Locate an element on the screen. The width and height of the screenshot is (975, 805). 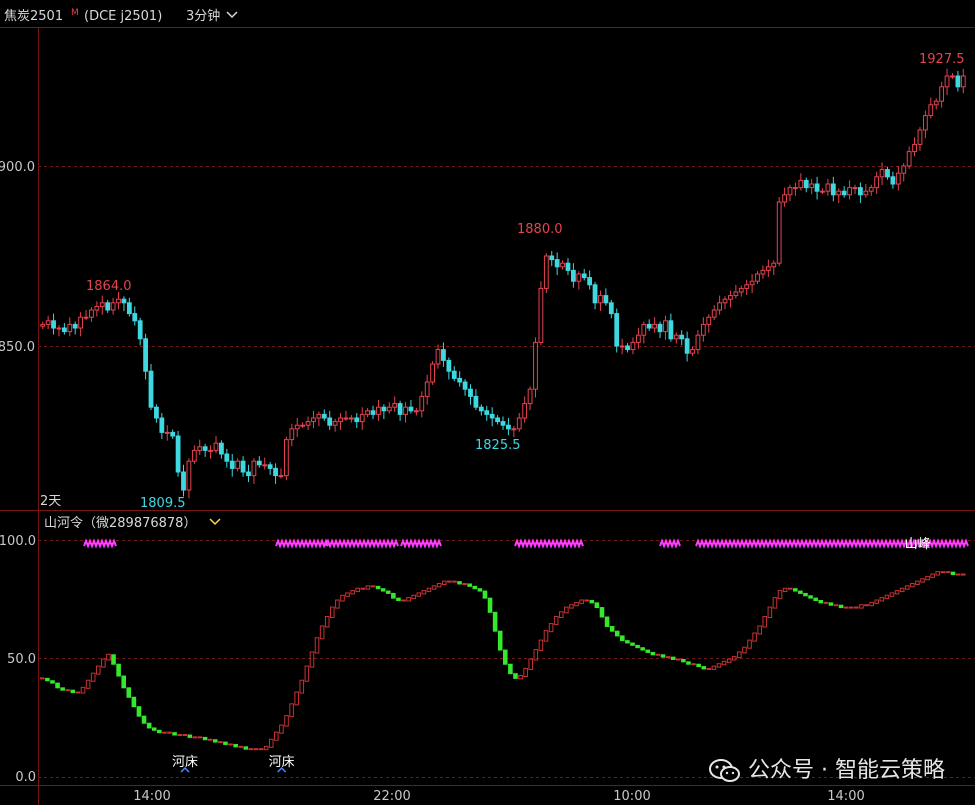
price-annotation-high: 1864.0 is located at coordinates (109, 286).